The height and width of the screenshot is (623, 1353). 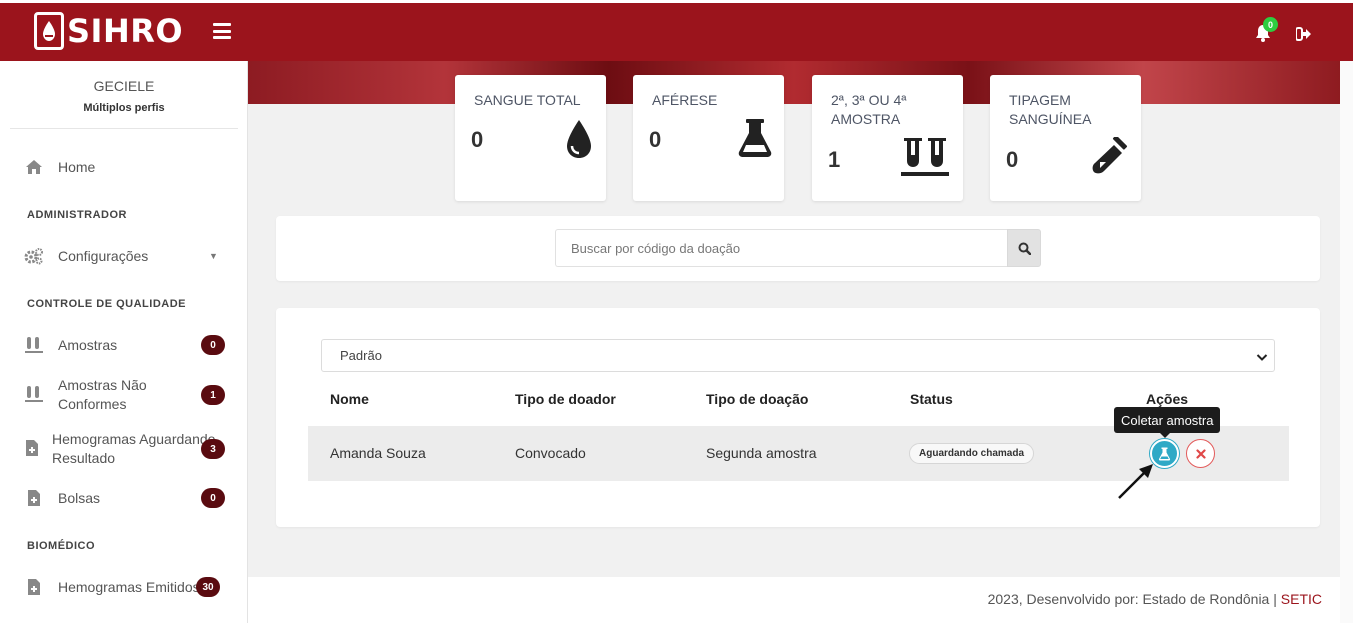 What do you see at coordinates (102, 395) in the screenshot?
I see `sidebar-item-label: Amostras Não Conformes` at bounding box center [102, 395].